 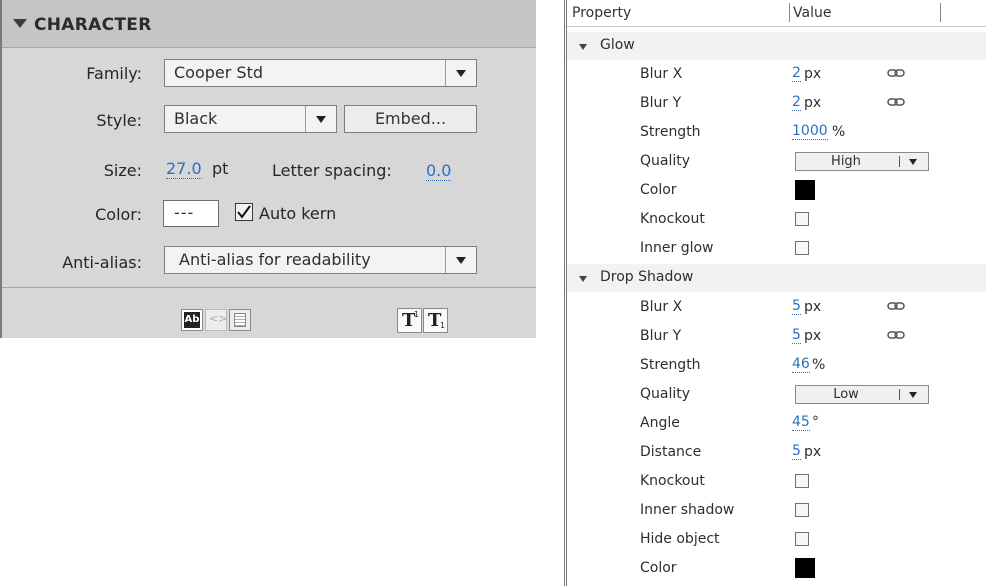 I want to click on unit-label: °, so click(x=815, y=422).